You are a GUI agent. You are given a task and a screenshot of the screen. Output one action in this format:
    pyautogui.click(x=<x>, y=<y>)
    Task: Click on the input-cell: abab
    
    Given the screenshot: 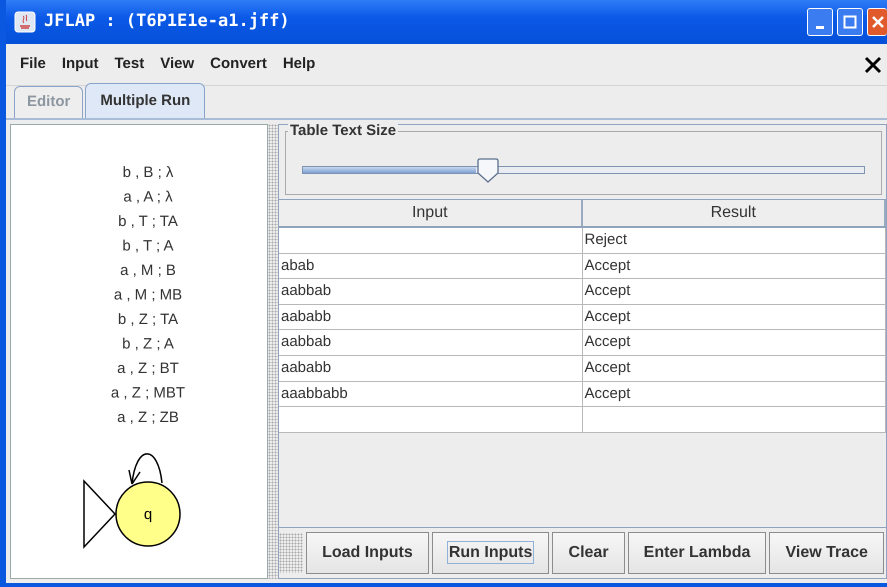 What is the action you would take?
    pyautogui.click(x=430, y=266)
    